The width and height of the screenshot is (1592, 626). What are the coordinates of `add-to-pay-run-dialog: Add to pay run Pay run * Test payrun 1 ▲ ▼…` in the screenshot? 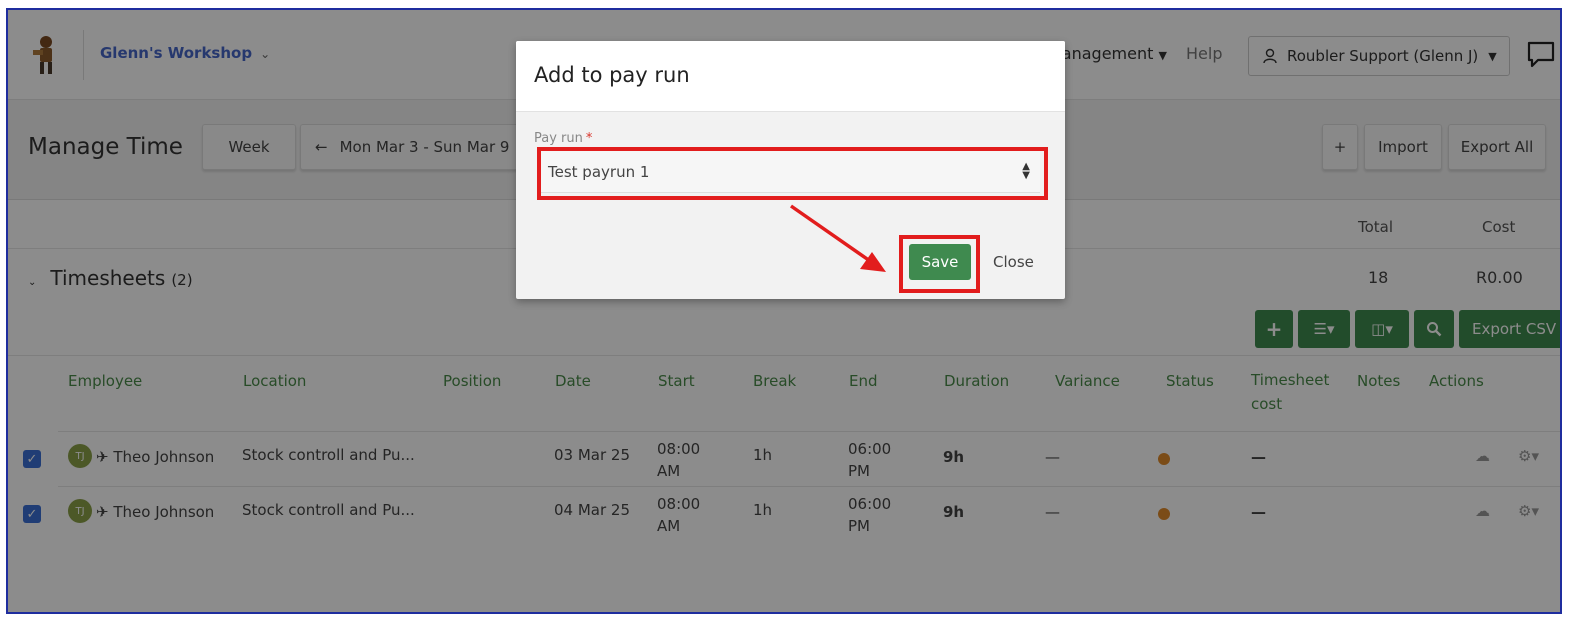 It's located at (790, 170).